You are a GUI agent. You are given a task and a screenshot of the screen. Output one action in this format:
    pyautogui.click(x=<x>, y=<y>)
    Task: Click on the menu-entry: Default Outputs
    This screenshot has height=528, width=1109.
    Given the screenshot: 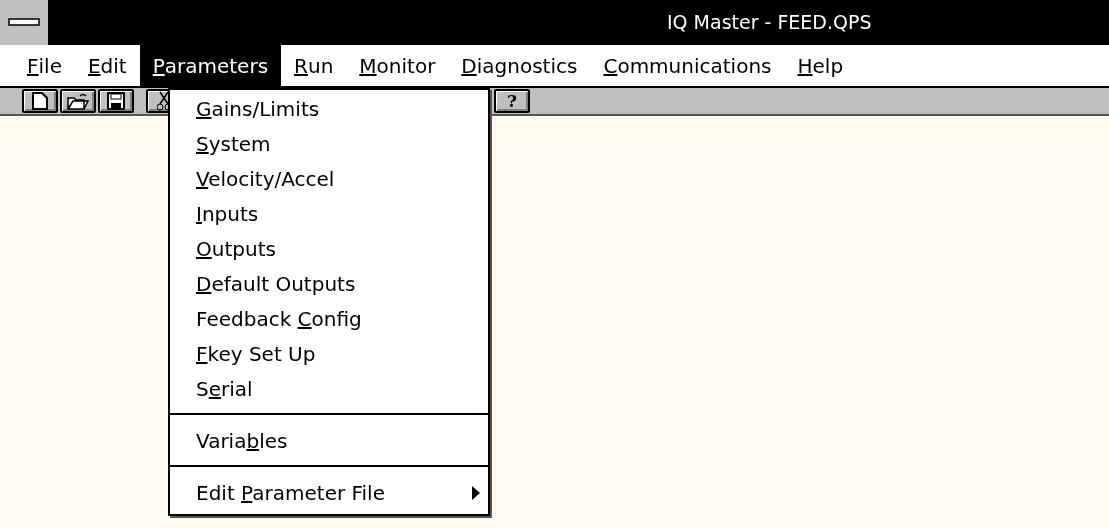 What is the action you would take?
    pyautogui.click(x=329, y=283)
    